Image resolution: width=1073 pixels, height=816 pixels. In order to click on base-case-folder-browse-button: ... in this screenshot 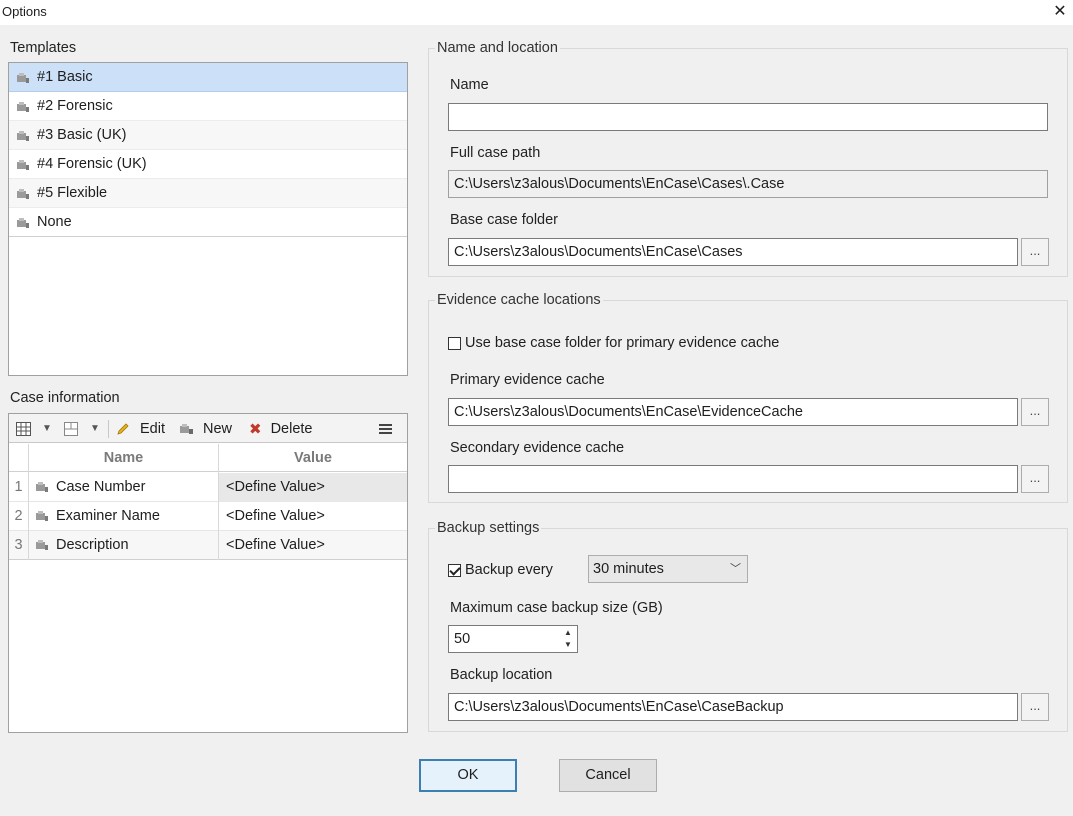, I will do `click(1035, 252)`.